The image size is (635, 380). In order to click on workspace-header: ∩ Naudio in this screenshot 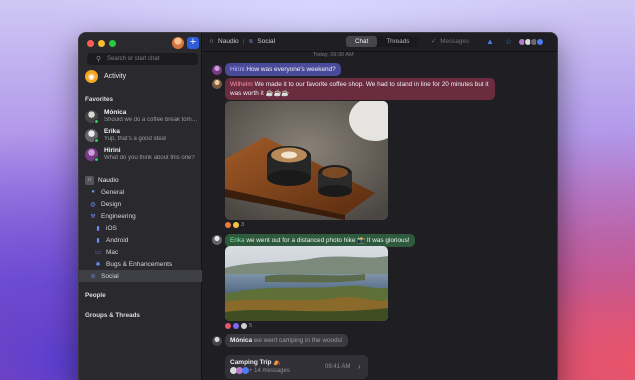, I will do `click(102, 180)`.